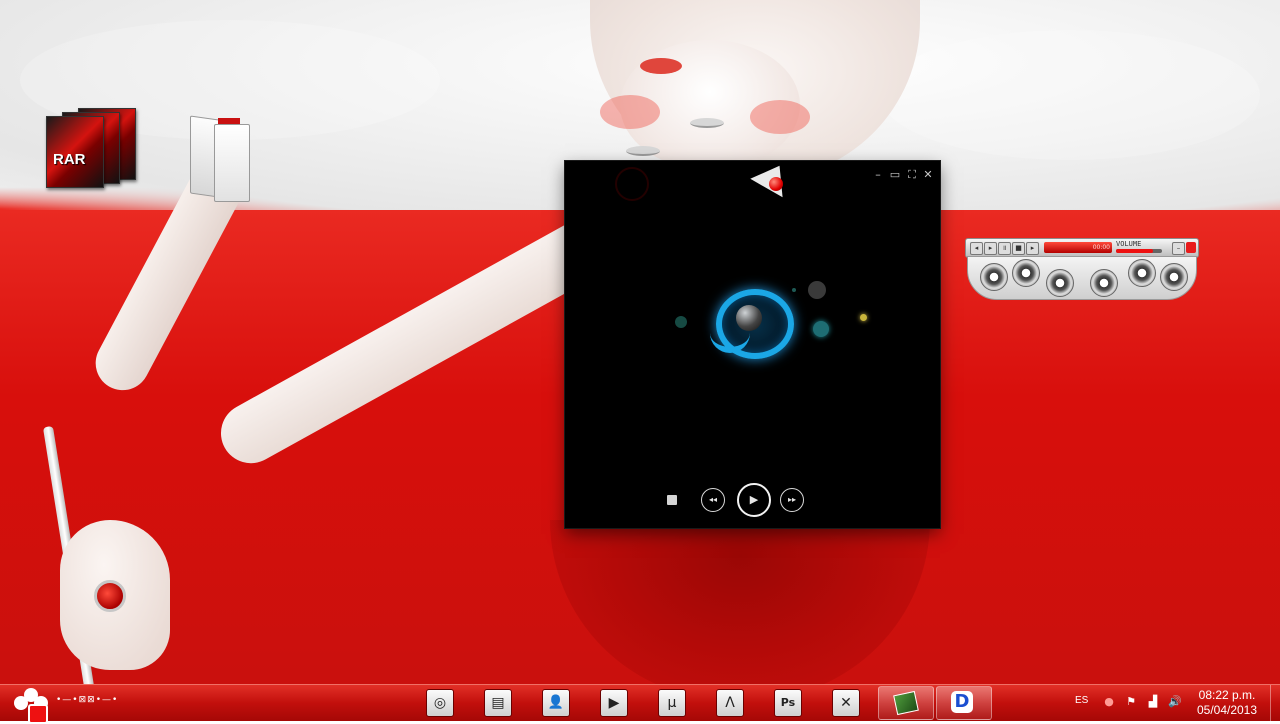 This screenshot has width=1280, height=724. I want to click on gadget-play-button: ▸, so click(990, 248).